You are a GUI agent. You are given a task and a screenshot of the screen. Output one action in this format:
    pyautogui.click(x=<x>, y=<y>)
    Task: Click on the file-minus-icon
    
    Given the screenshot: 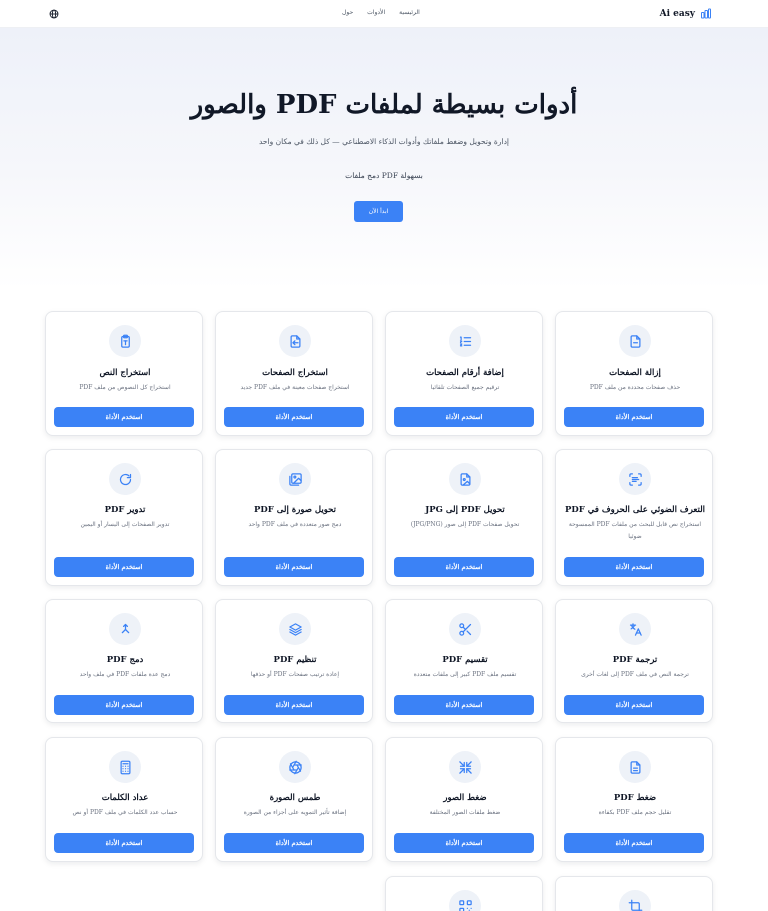 What is the action you would take?
    pyautogui.click(x=635, y=341)
    